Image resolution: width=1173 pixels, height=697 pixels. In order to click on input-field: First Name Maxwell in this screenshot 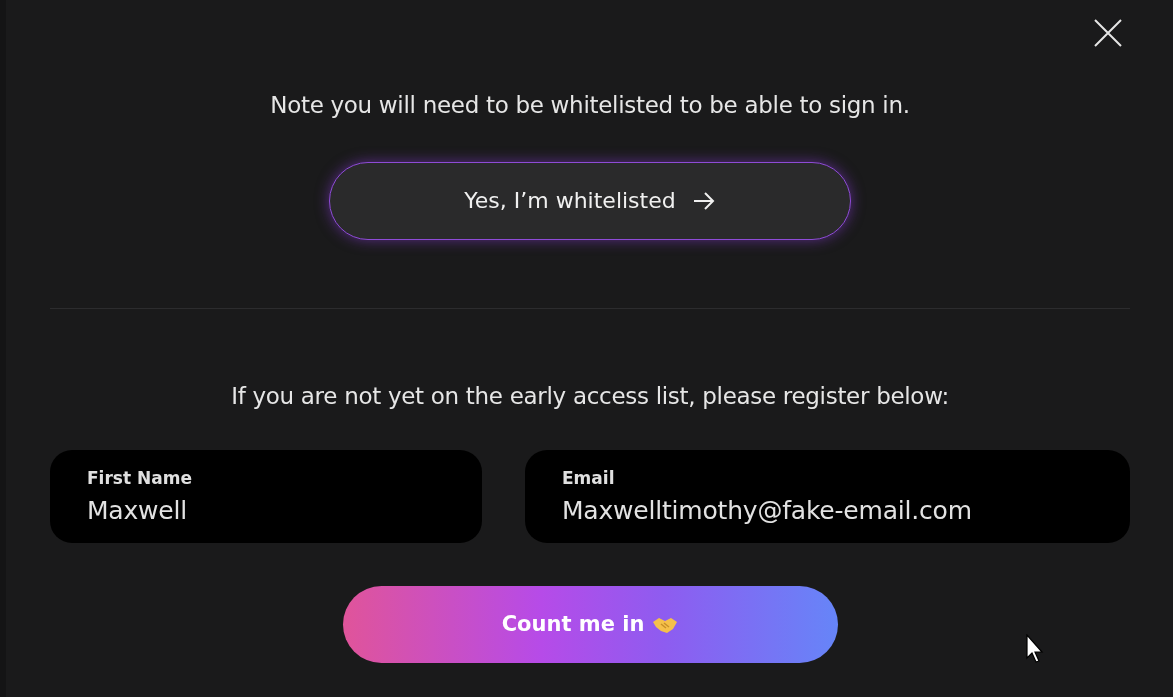, I will do `click(266, 496)`.